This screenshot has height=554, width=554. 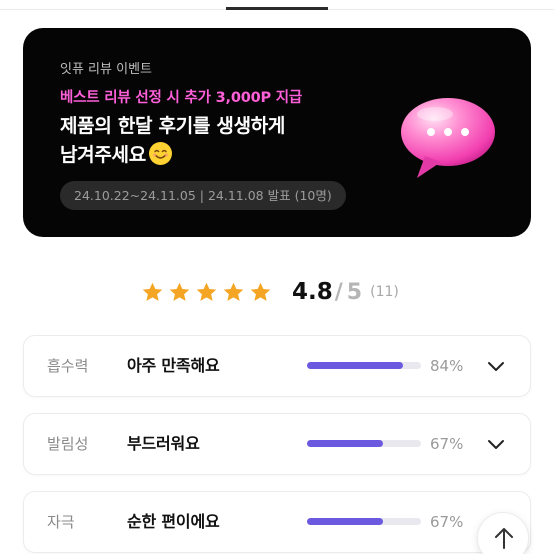 I want to click on average-score: 4.8, so click(x=312, y=292).